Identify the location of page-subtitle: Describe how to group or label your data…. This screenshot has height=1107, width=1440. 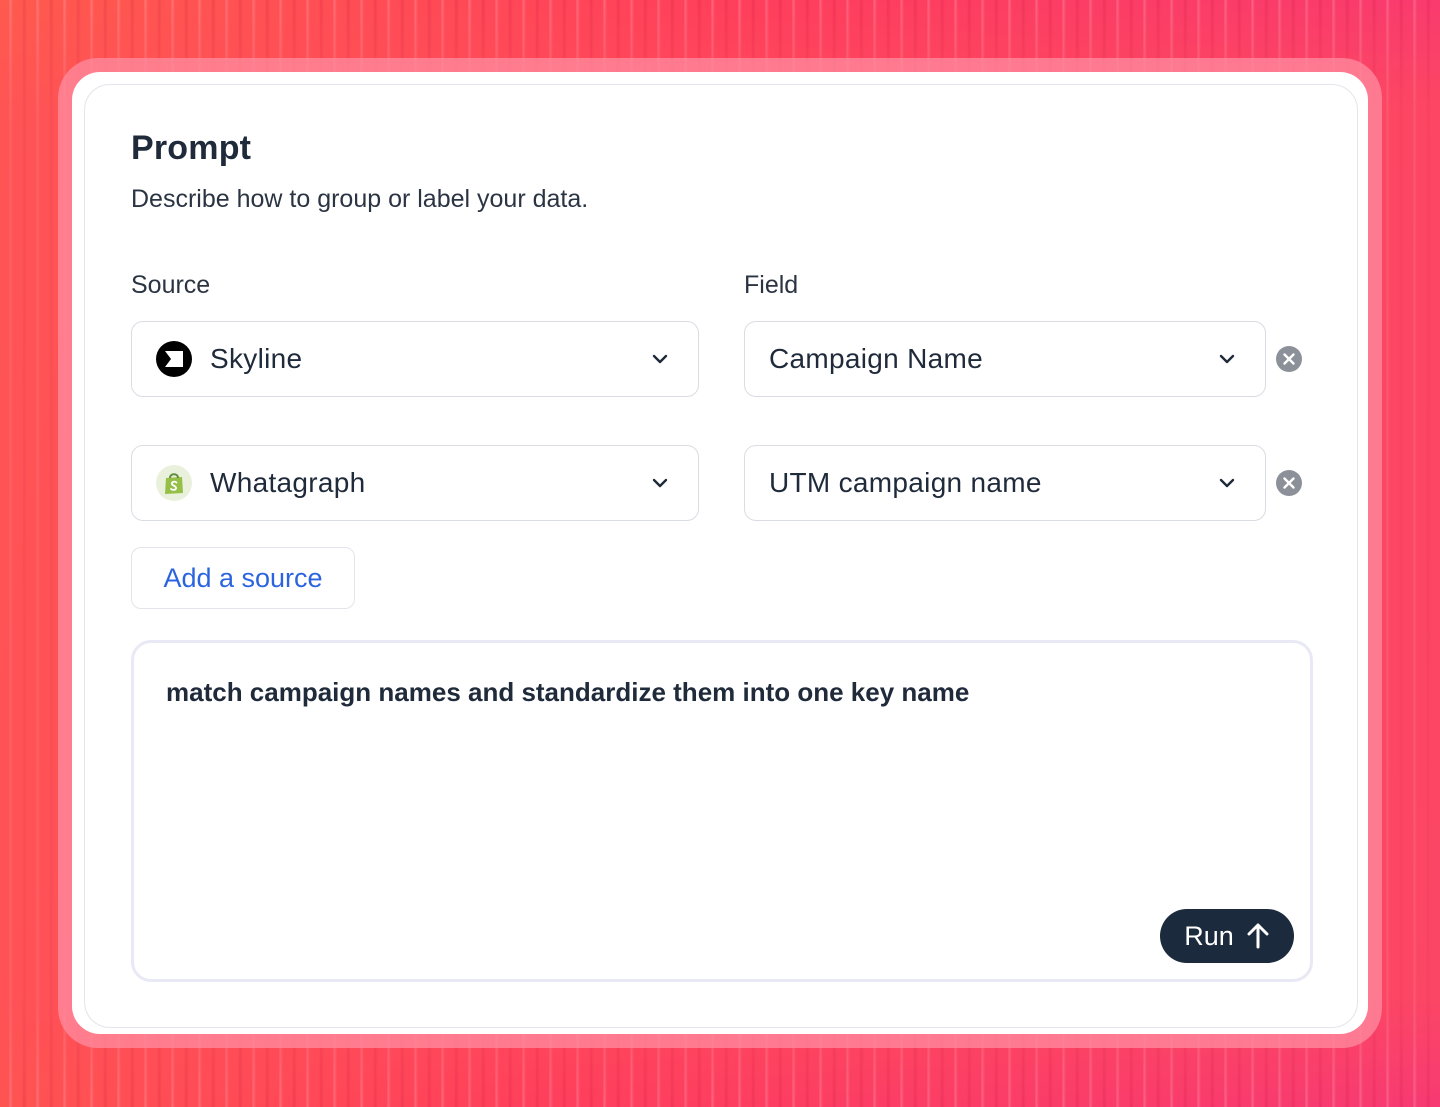
(360, 199).